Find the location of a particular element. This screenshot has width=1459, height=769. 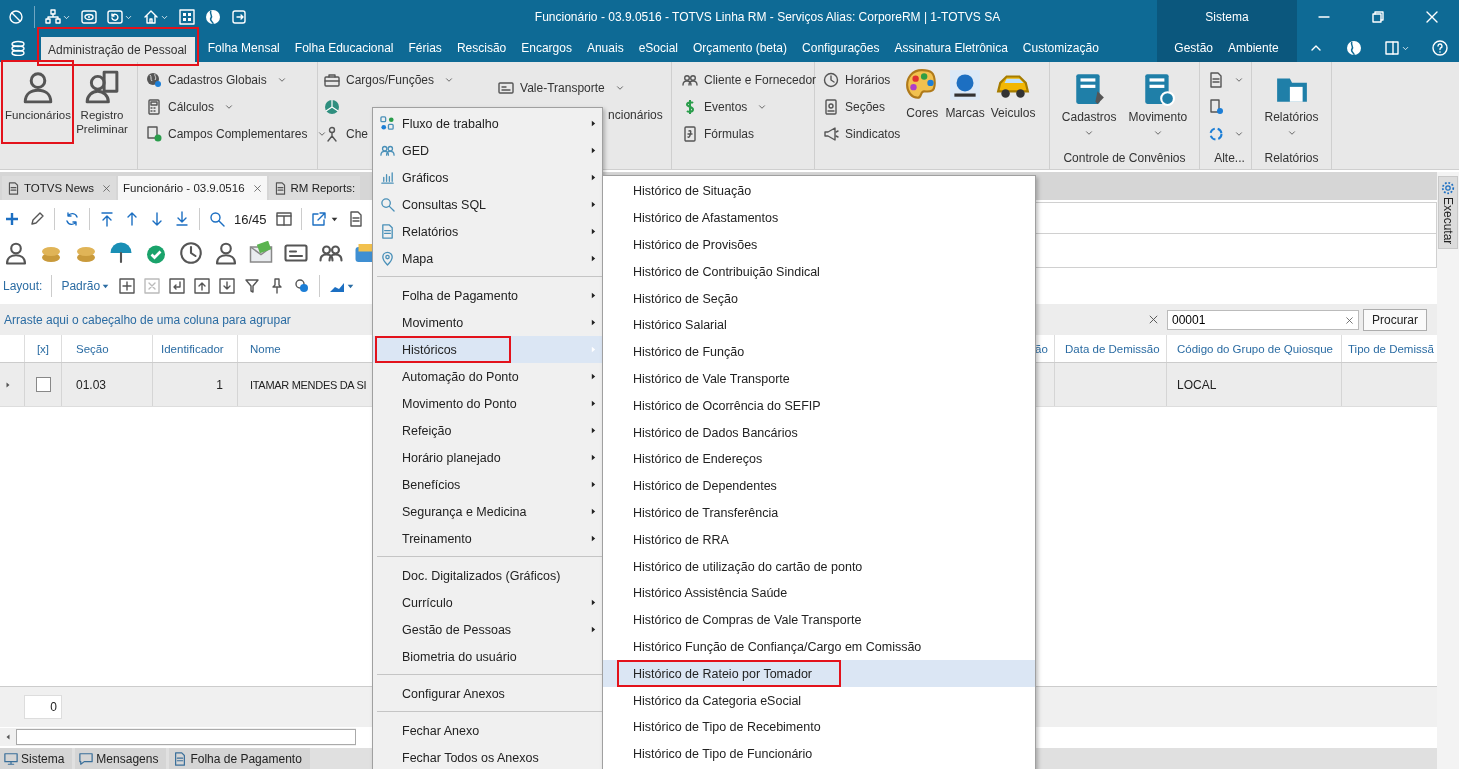

window-title: Funcionário - 03.9.0516 - TOTVS Linha RM - Serviços Alias: CorporeRM | 1-TOTVS SA is located at coordinates (767, 17).